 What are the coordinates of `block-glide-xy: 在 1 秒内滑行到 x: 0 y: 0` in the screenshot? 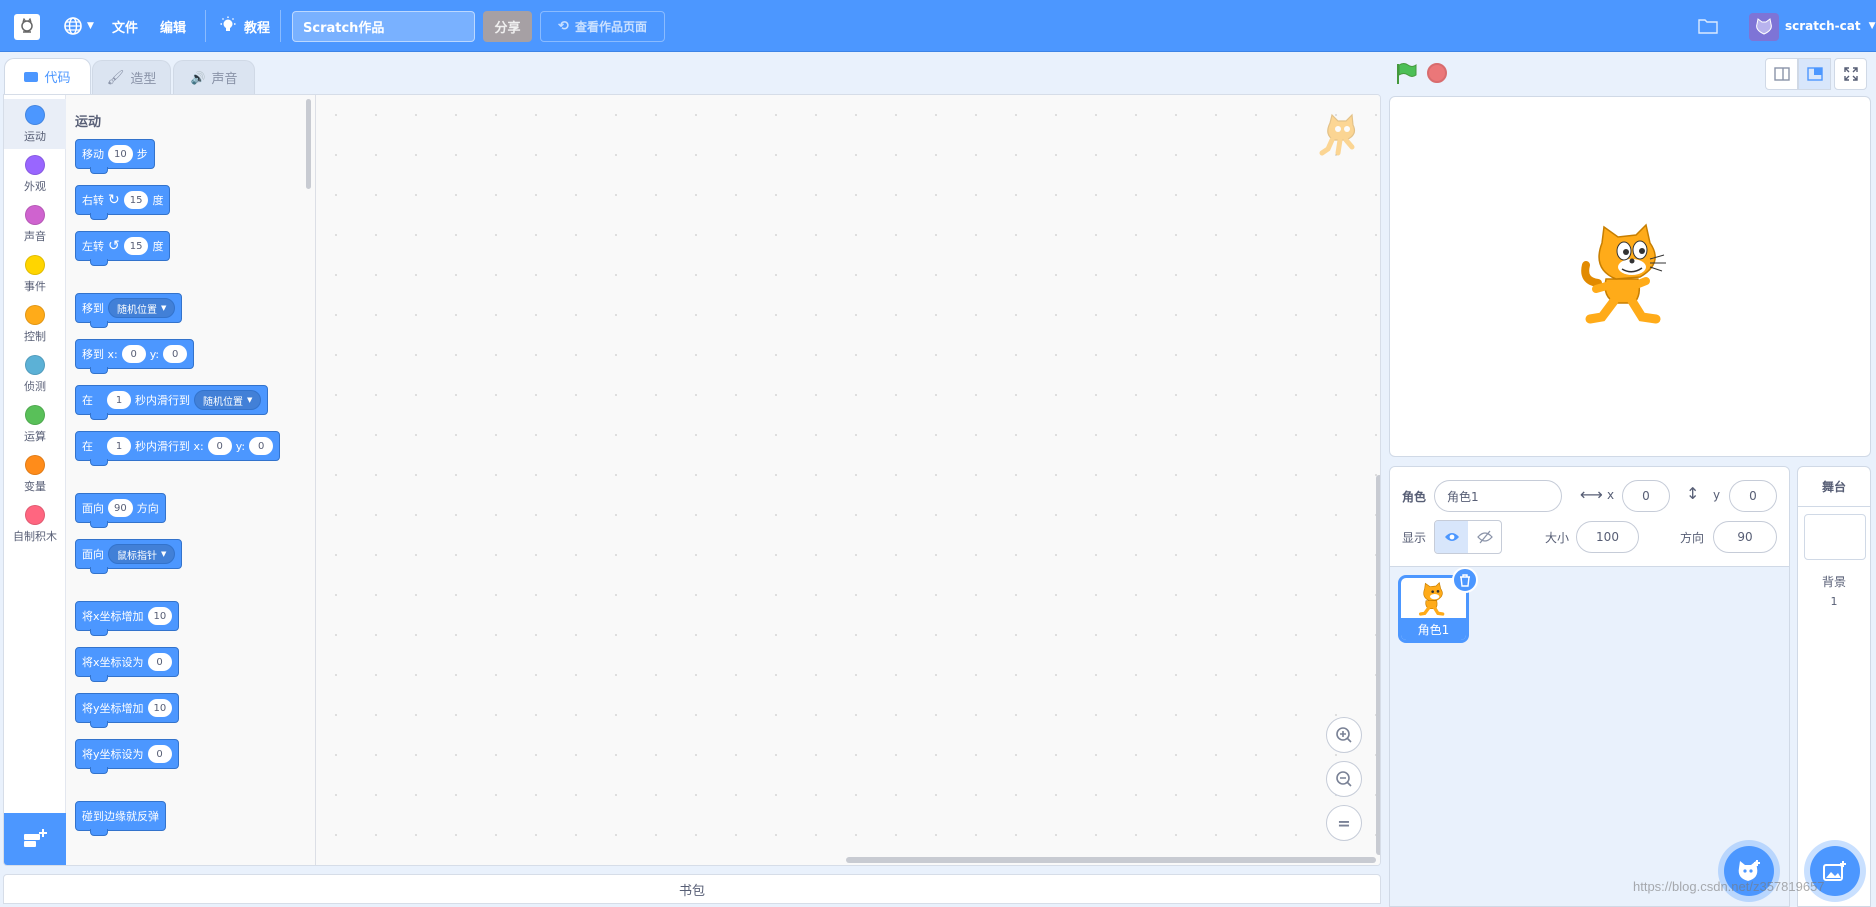 It's located at (178, 448).